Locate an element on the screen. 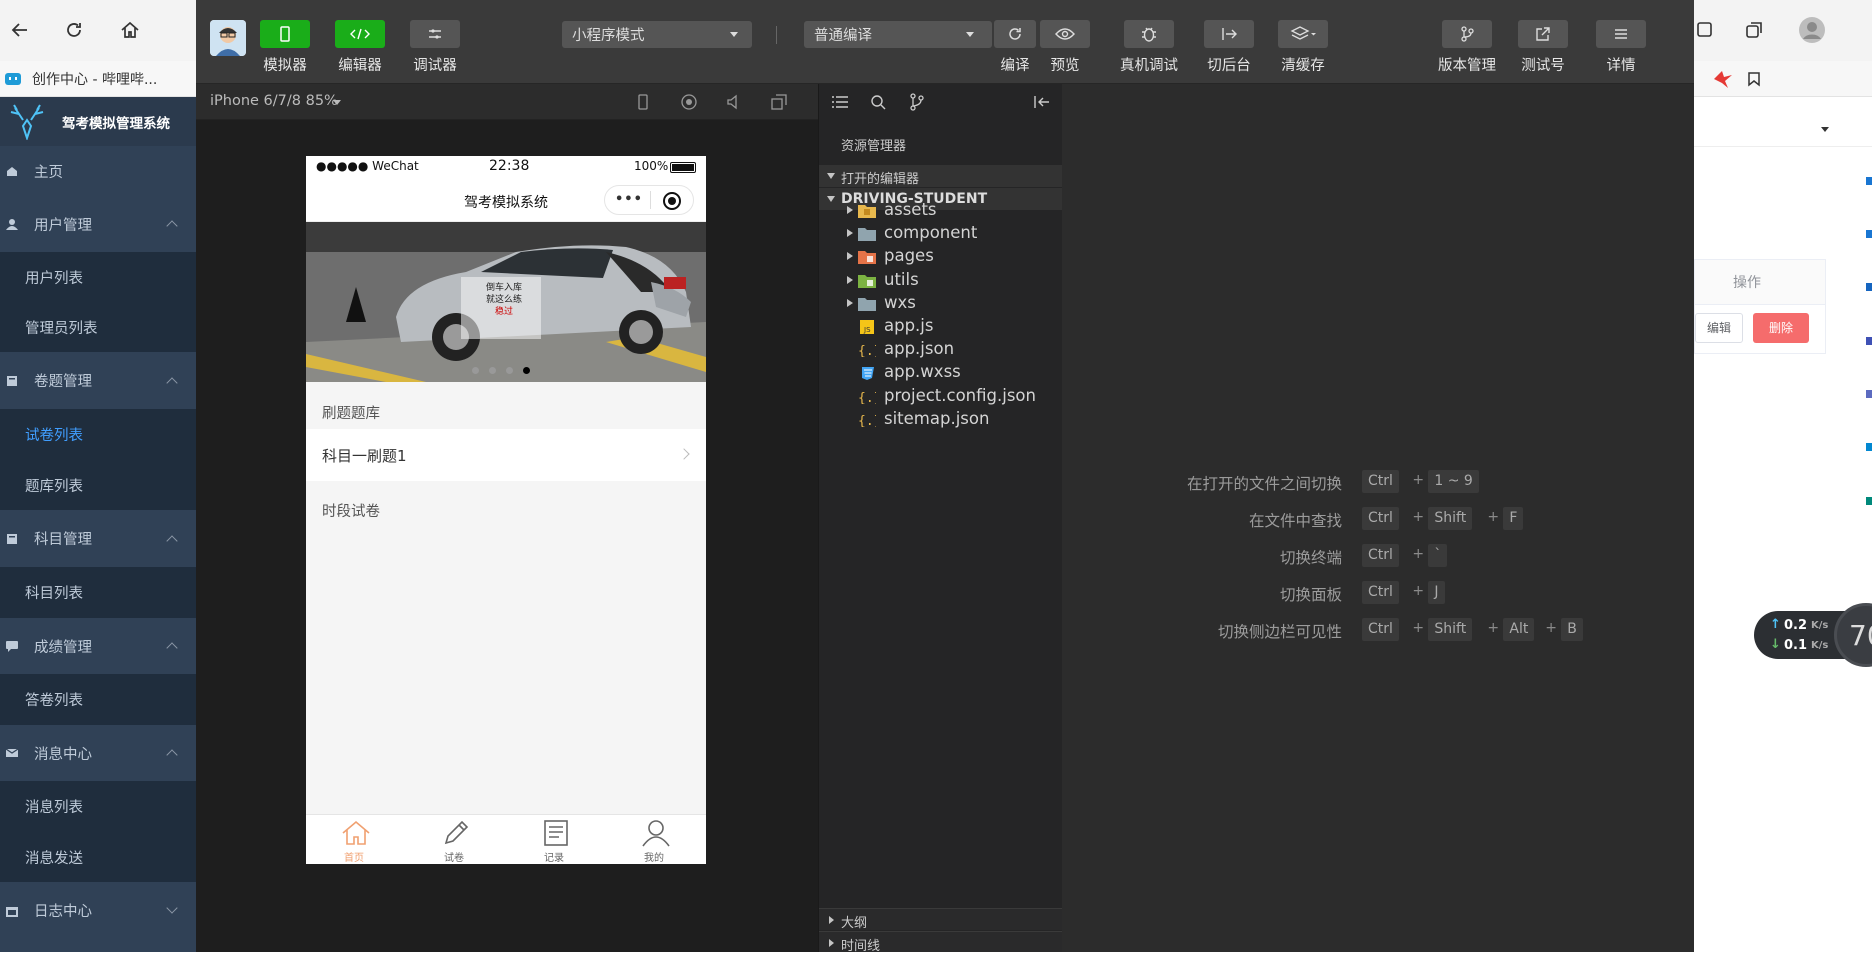  background-button is located at coordinates (1229, 34).